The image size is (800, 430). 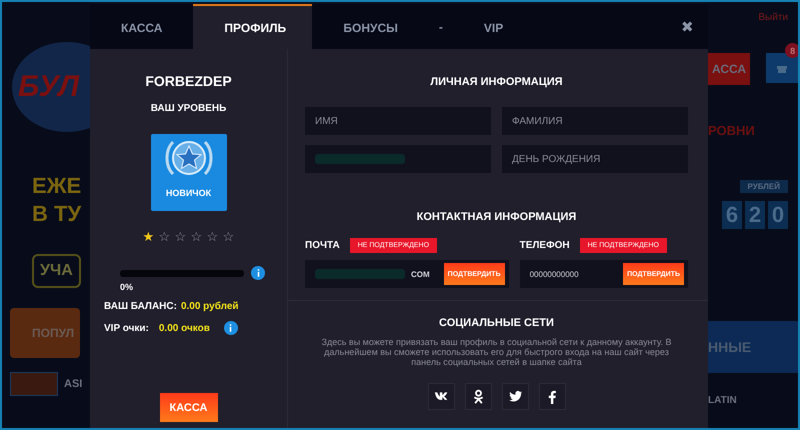 What do you see at coordinates (188, 236) in the screenshot?
I see `star-rating: ★ ☆ ☆ ☆ ☆ ☆` at bounding box center [188, 236].